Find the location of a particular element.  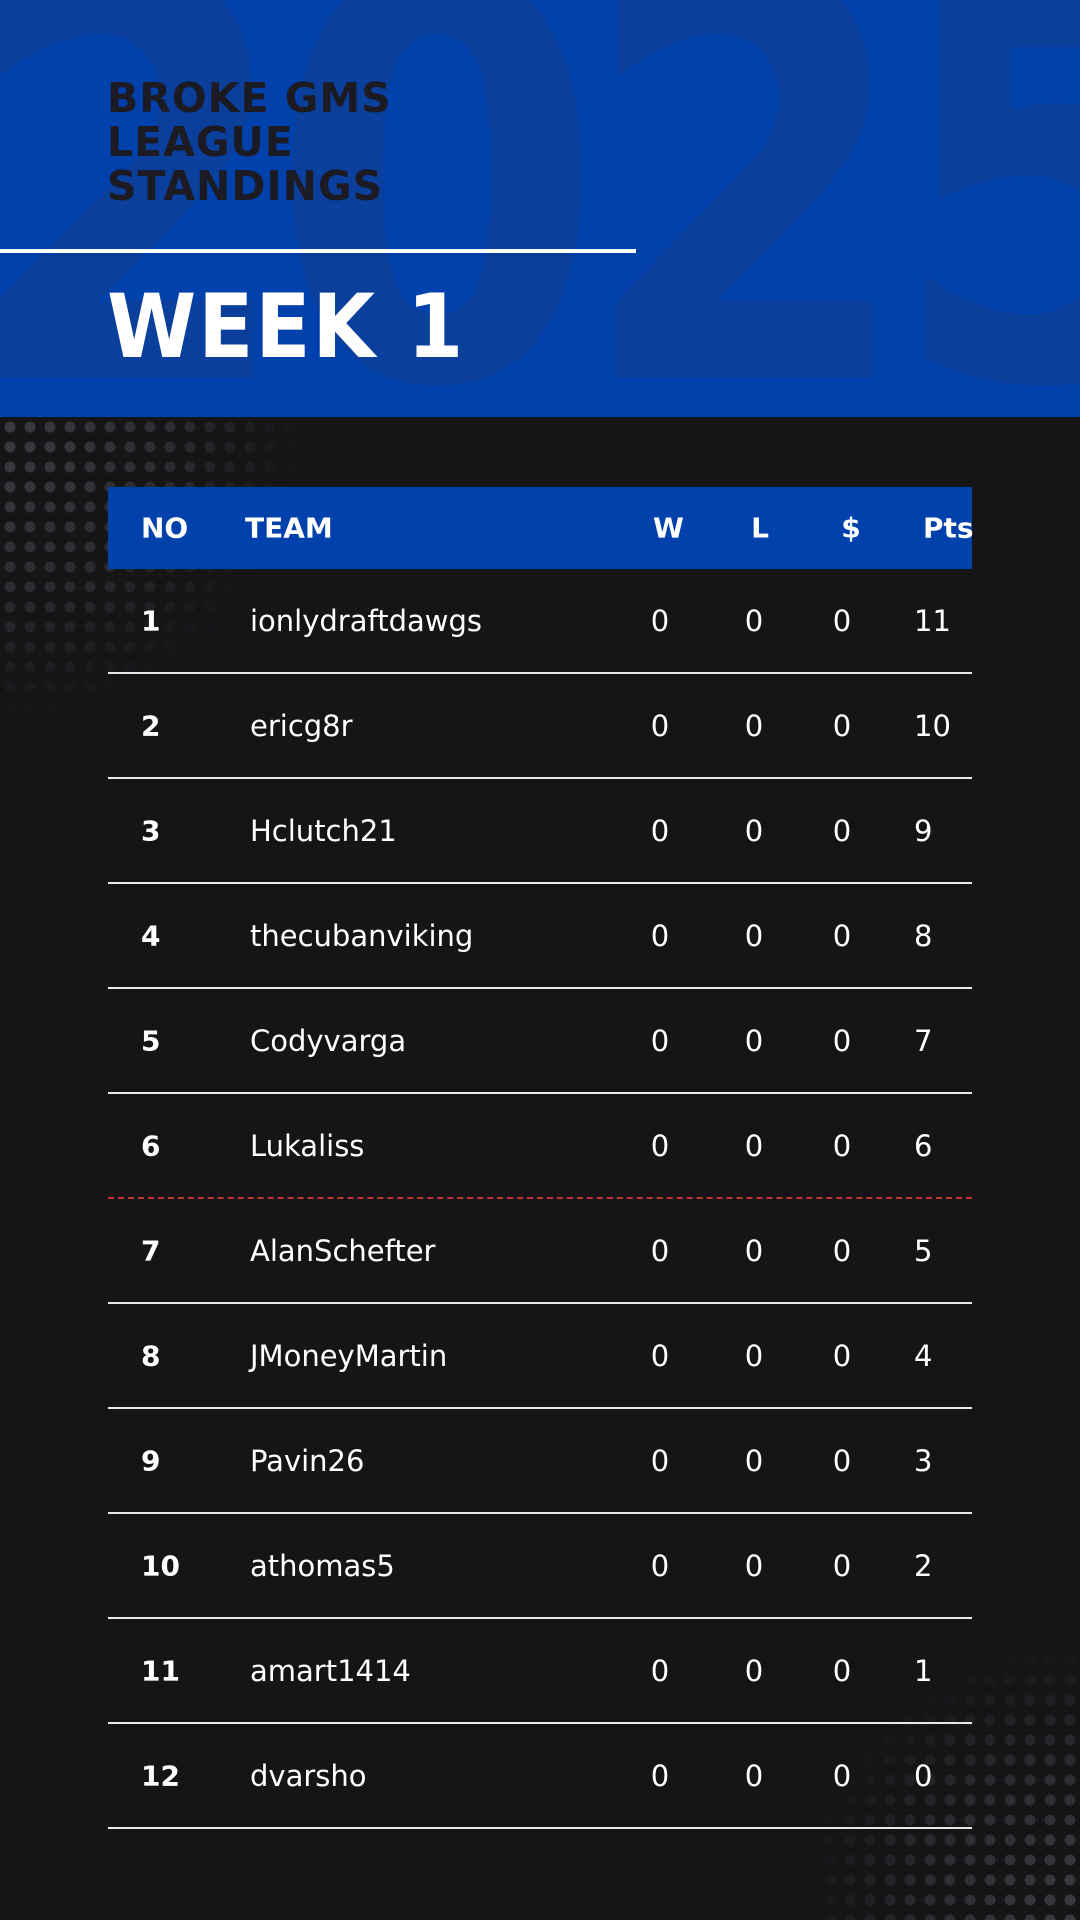

points-cell: 3 is located at coordinates (923, 1460).